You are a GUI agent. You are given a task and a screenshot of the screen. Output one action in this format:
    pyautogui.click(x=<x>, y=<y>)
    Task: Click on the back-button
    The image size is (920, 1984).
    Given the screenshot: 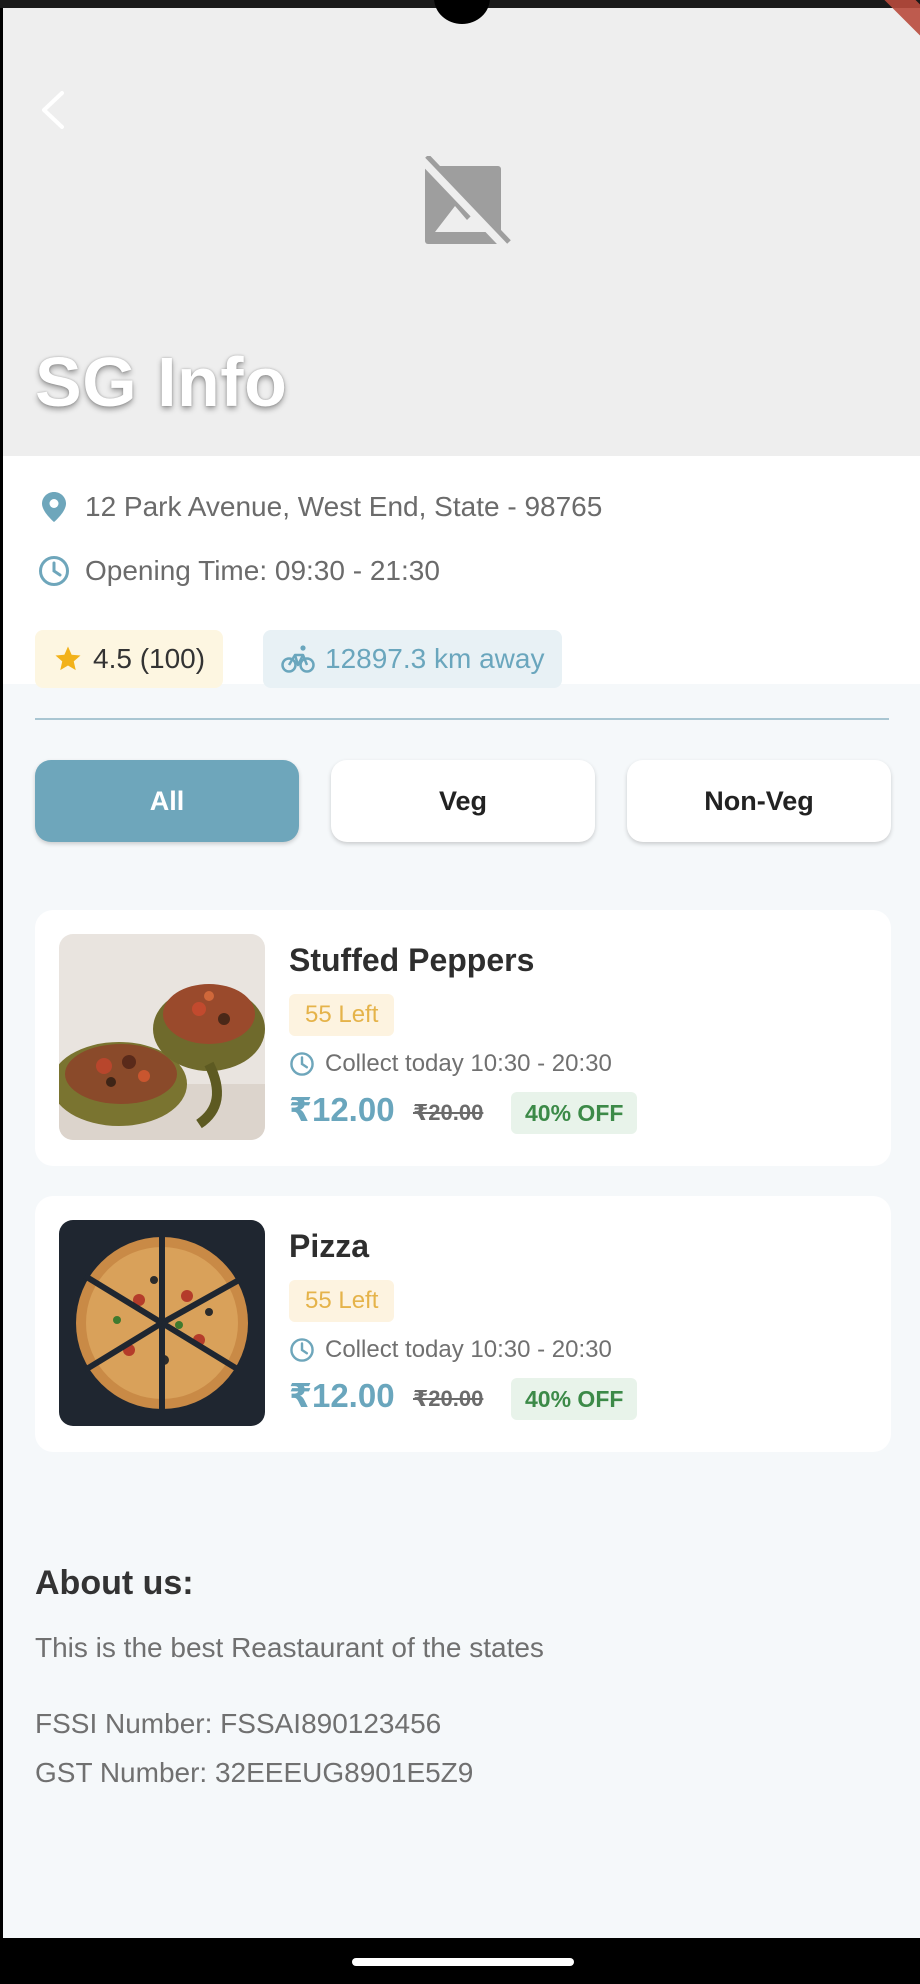 What is the action you would take?
    pyautogui.click(x=53, y=110)
    